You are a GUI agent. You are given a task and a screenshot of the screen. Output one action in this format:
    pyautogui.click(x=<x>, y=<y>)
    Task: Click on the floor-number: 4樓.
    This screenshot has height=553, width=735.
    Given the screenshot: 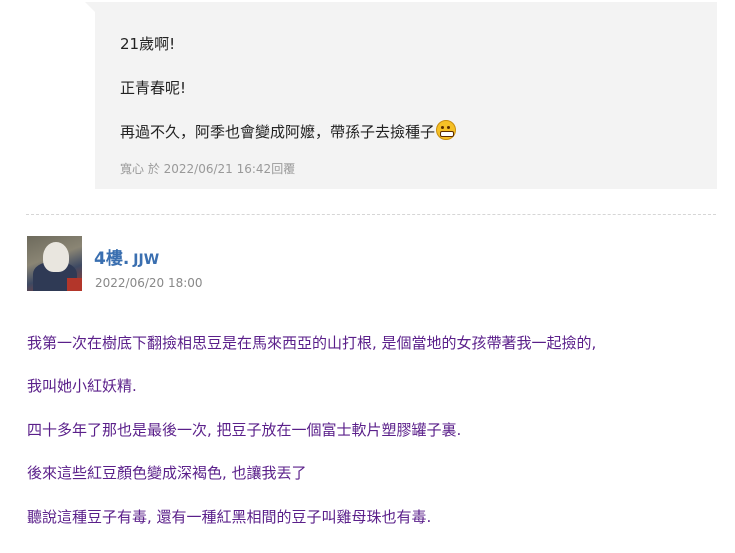 What is the action you would take?
    pyautogui.click(x=112, y=259)
    